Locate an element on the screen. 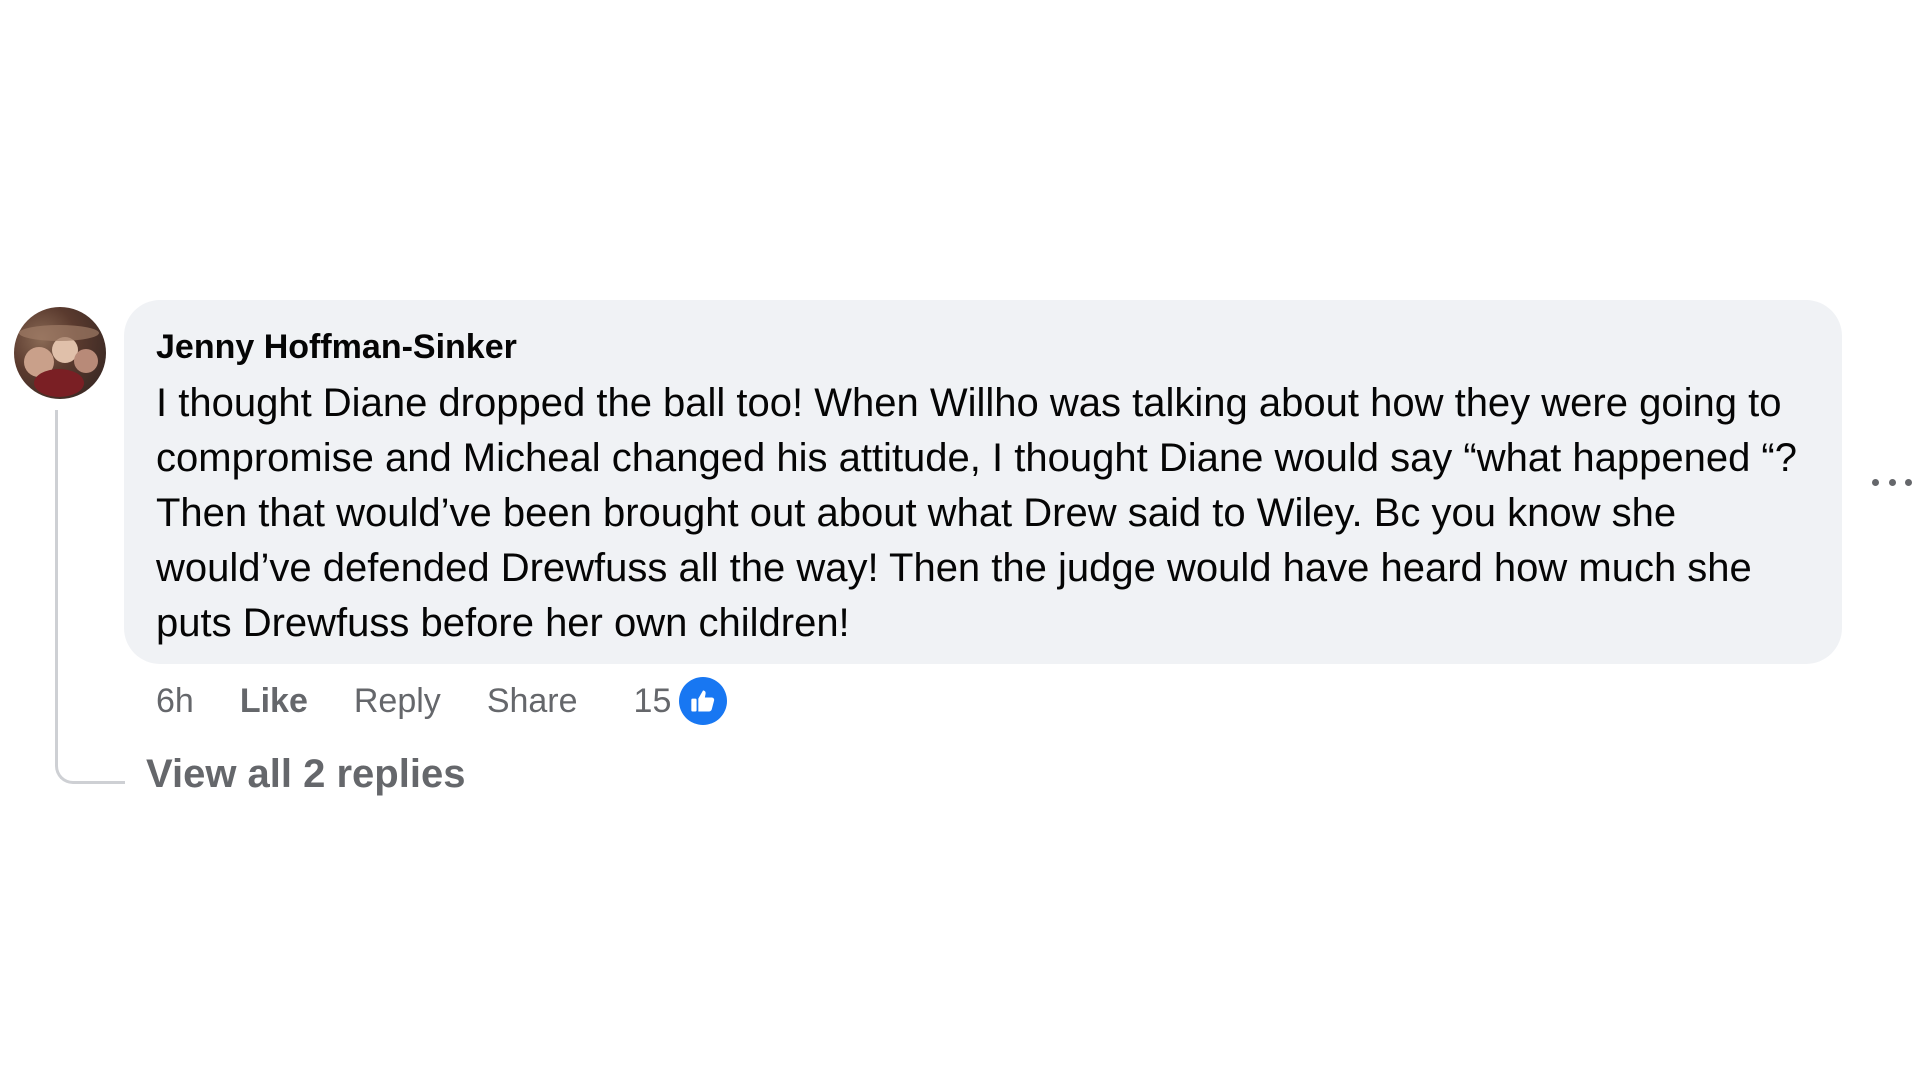 This screenshot has width=1920, height=1080. like-button: Like is located at coordinates (274, 701).